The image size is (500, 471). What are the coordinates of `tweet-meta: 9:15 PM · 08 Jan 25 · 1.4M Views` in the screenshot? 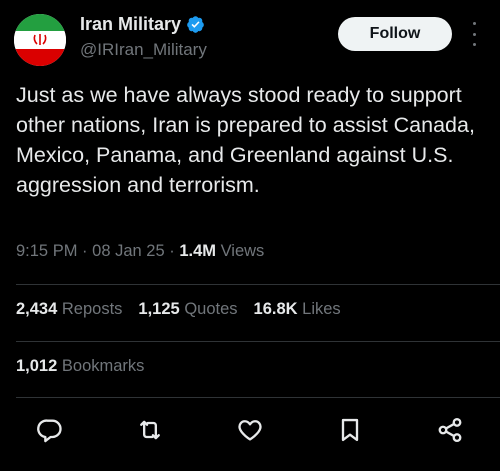 It's located at (140, 251).